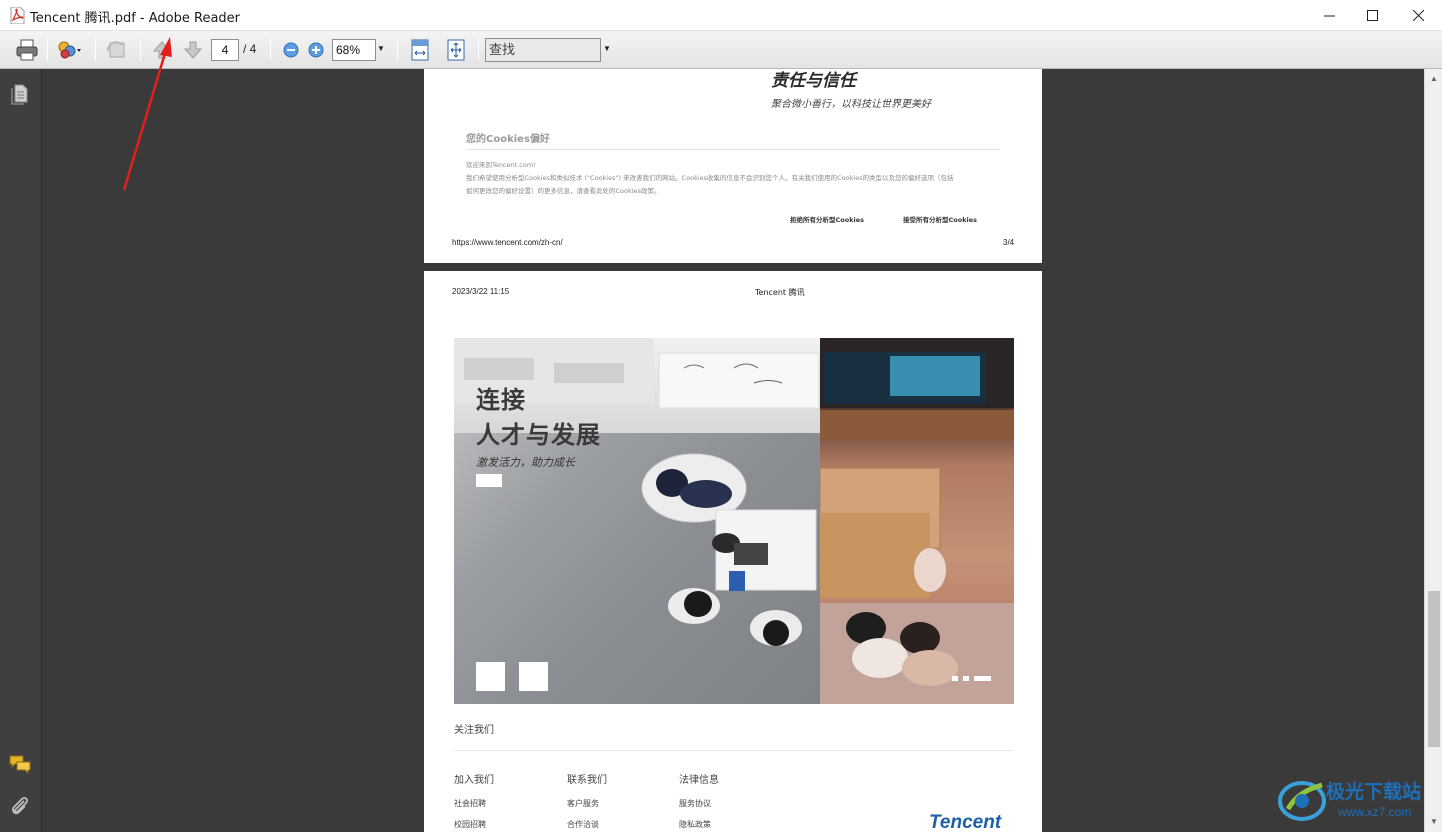 This screenshot has width=1442, height=832. I want to click on navigation-pane, so click(21, 450).